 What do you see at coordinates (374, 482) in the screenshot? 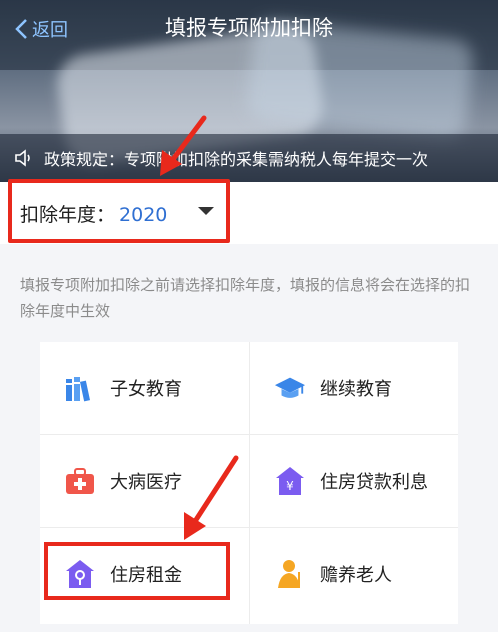
I see `item-label: 住房贷款利息` at bounding box center [374, 482].